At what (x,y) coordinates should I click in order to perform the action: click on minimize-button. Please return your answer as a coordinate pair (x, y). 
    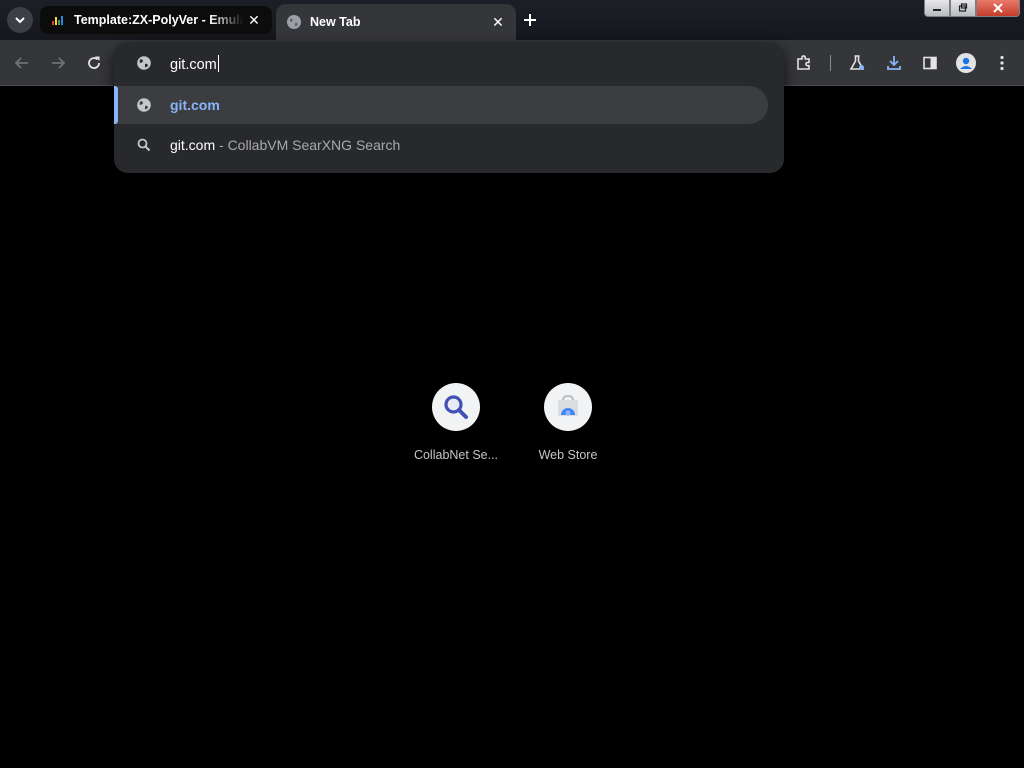
    Looking at the image, I should click on (937, 8).